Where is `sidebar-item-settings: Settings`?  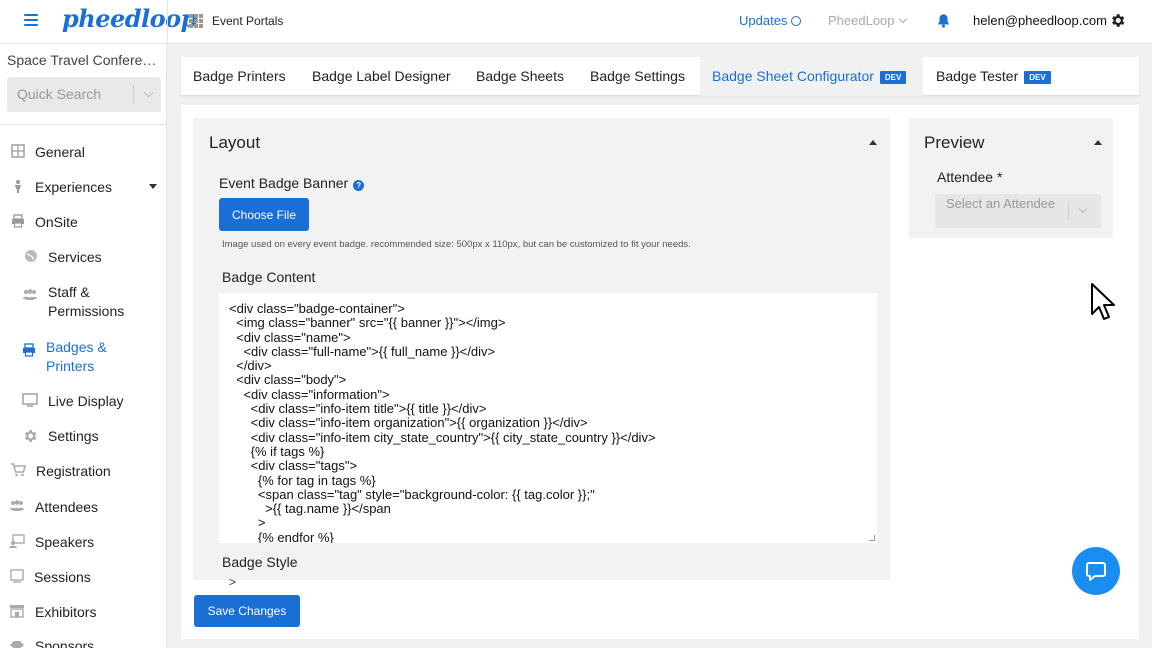
sidebar-item-settings: Settings is located at coordinates (60, 436).